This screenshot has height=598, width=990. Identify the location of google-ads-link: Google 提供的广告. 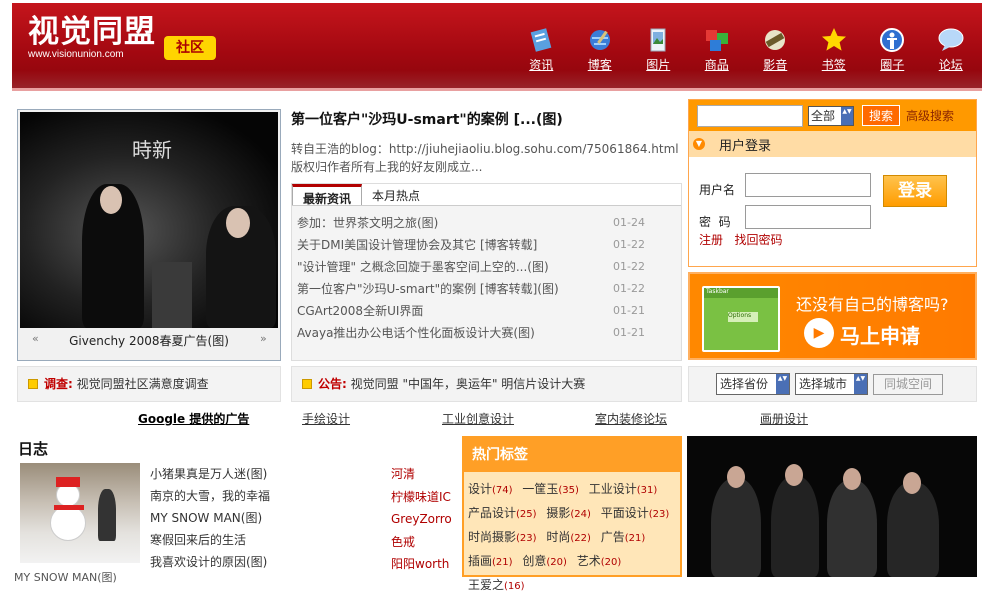
(193, 418).